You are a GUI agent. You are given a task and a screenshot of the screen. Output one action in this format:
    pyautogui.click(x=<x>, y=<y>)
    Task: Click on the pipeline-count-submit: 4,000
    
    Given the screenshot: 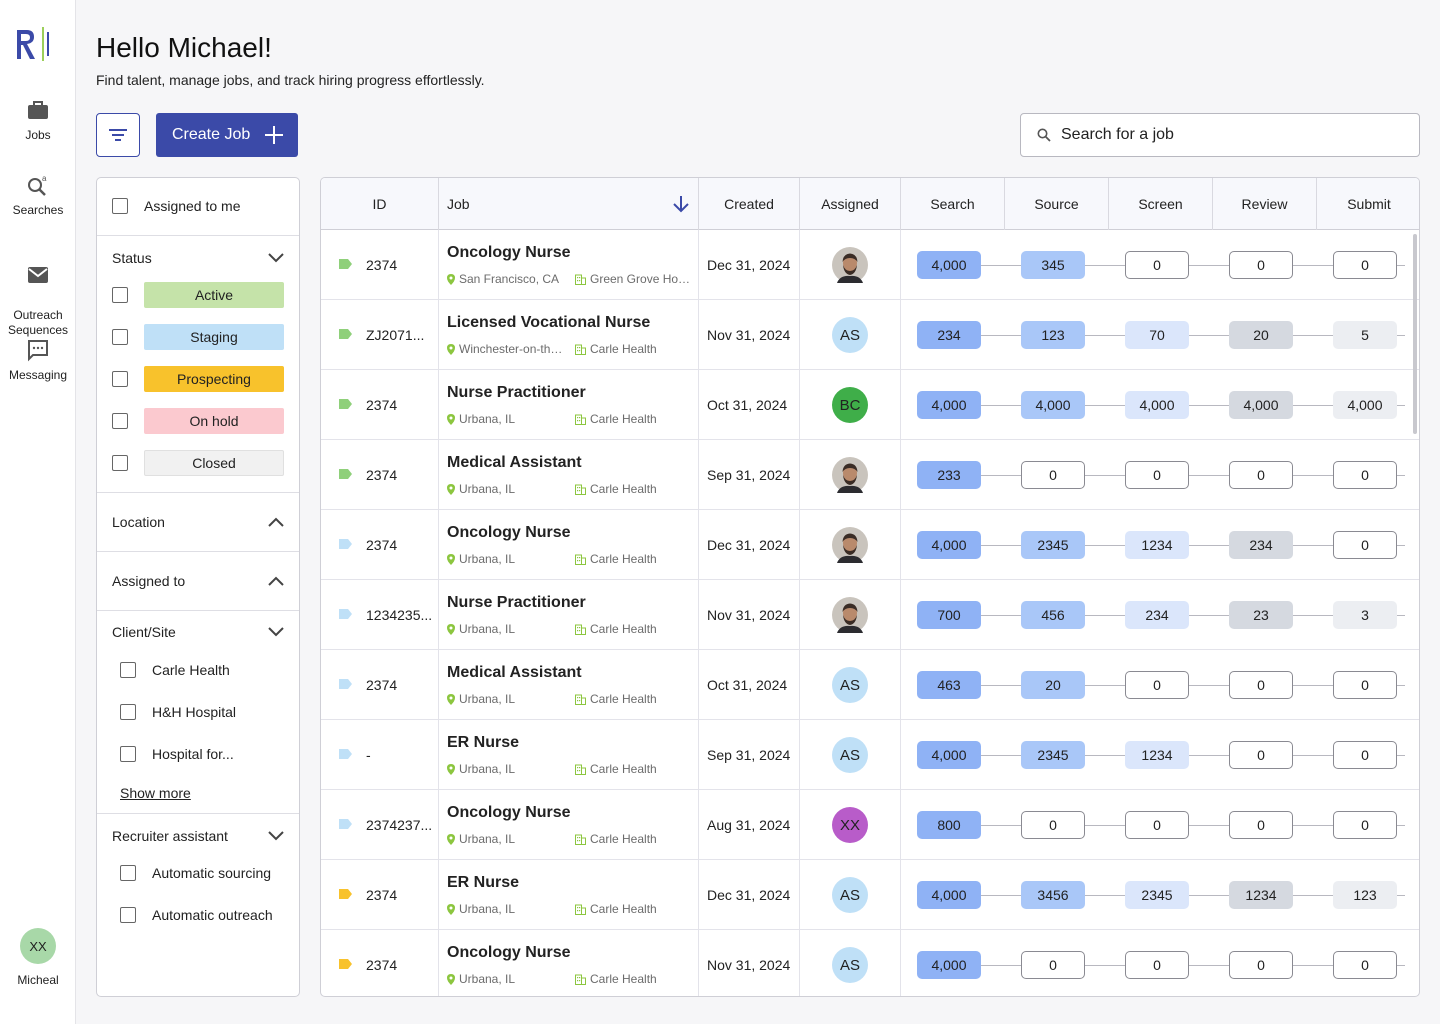 What is the action you would take?
    pyautogui.click(x=1365, y=405)
    